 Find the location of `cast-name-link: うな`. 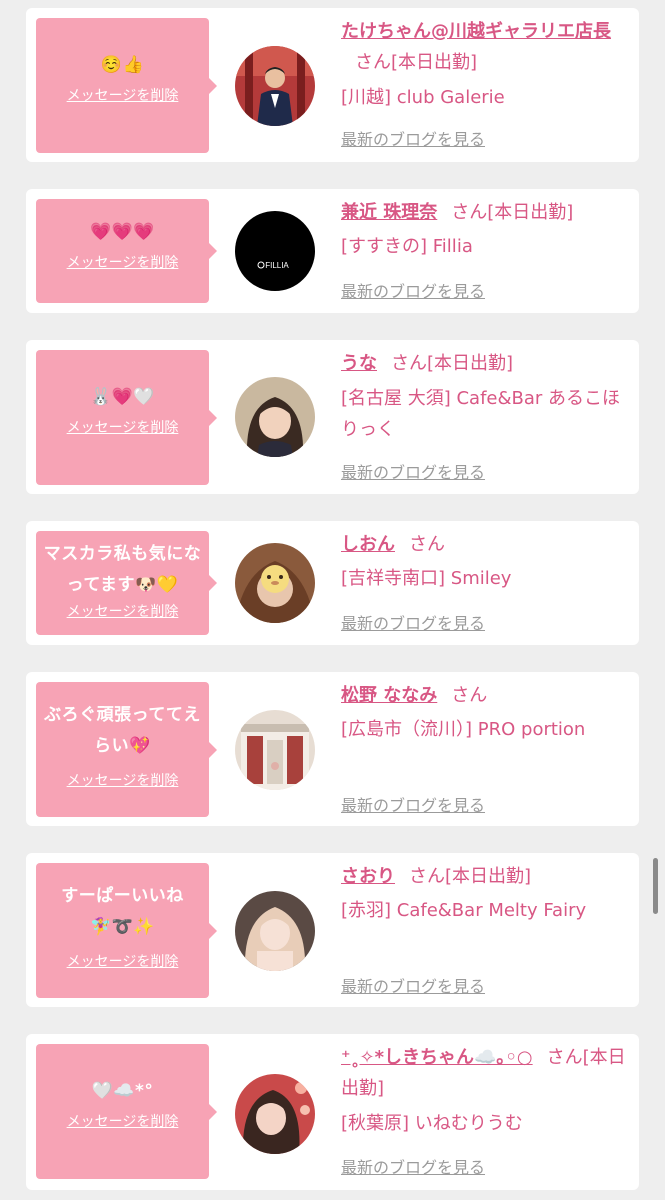

cast-name-link: うな is located at coordinates (359, 363).